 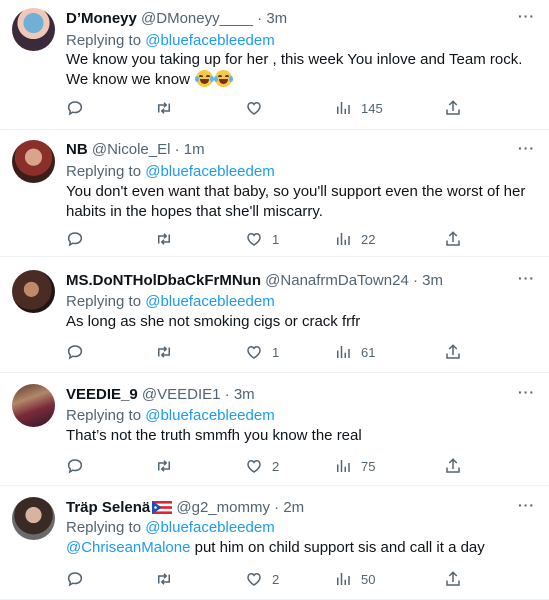 I want to click on display-name: Träp Selenä, so click(x=108, y=507).